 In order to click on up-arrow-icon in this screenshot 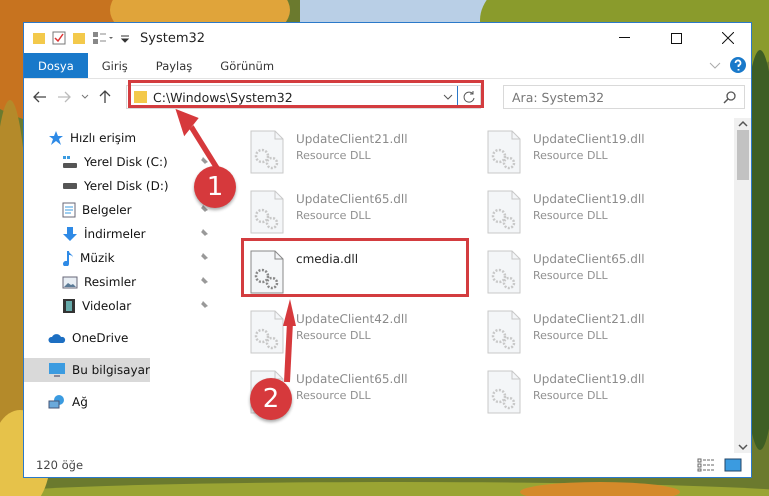, I will do `click(105, 97)`.